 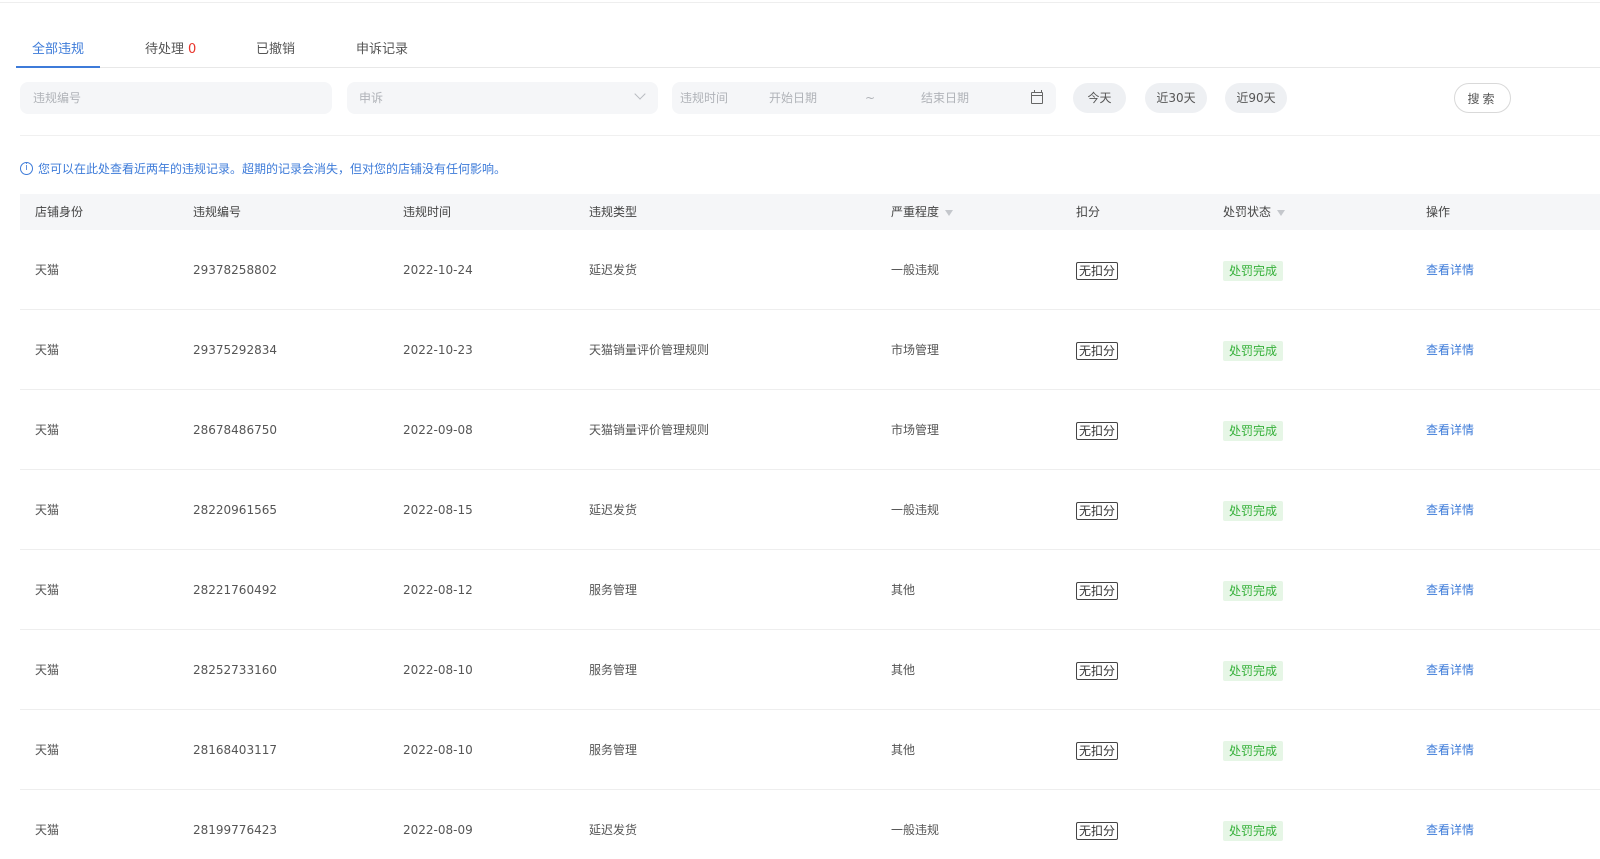 I want to click on status-select: 申诉, so click(x=502, y=98).